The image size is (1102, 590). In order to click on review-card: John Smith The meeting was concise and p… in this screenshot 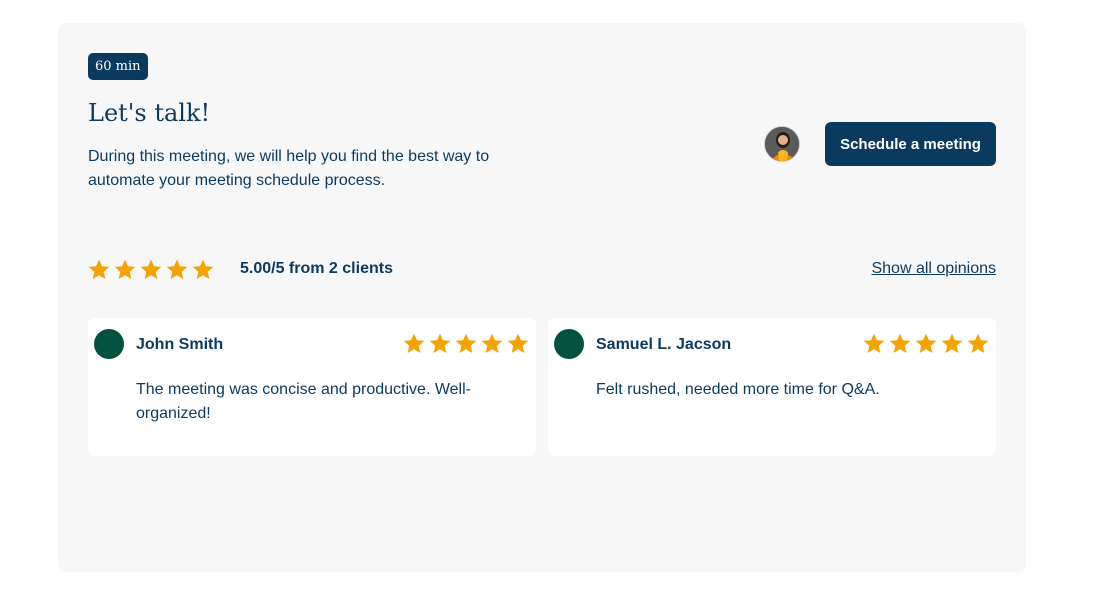, I will do `click(312, 387)`.